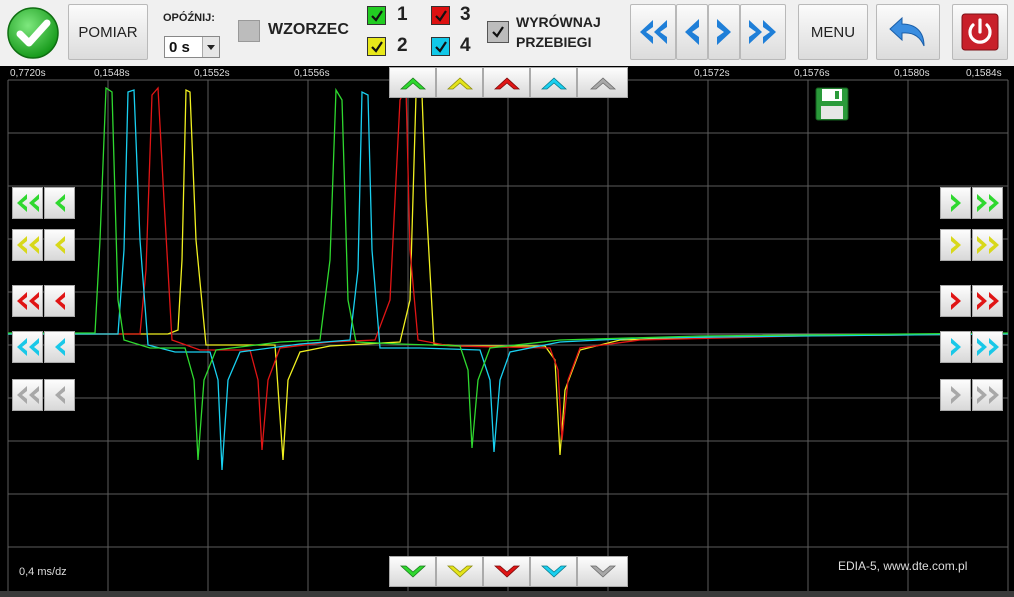 The height and width of the screenshot is (597, 1014). What do you see at coordinates (212, 73) in the screenshot?
I see `time-tick: 0,1552s` at bounding box center [212, 73].